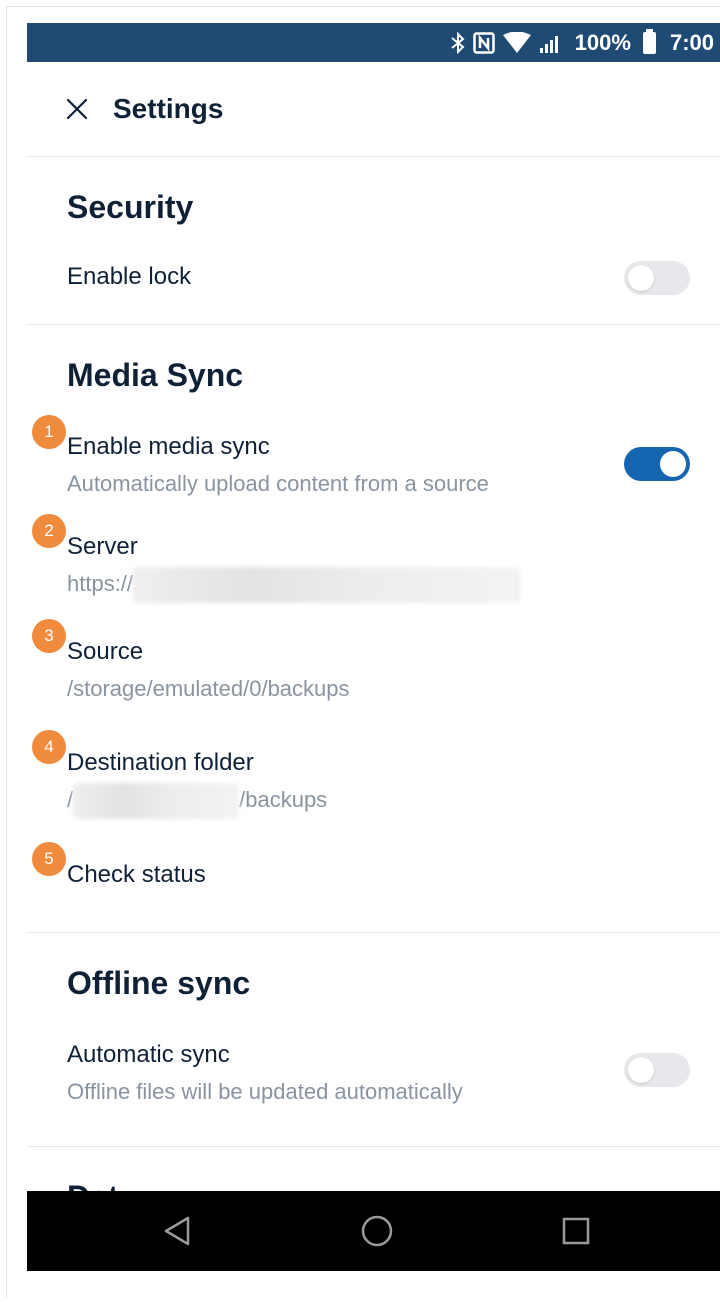  I want to click on destination-folder-row: Destination folder //backups, so click(378, 784).